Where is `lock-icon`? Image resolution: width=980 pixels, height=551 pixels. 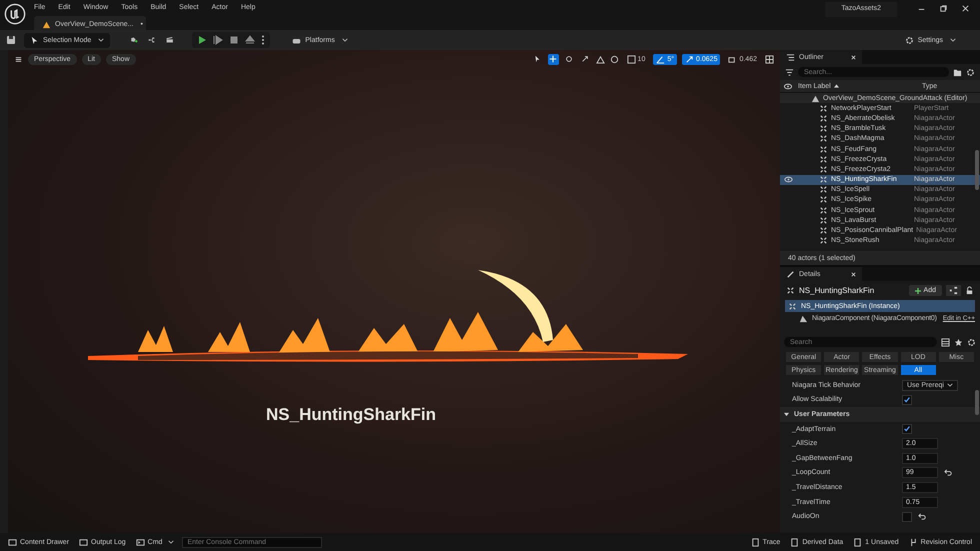 lock-icon is located at coordinates (969, 290).